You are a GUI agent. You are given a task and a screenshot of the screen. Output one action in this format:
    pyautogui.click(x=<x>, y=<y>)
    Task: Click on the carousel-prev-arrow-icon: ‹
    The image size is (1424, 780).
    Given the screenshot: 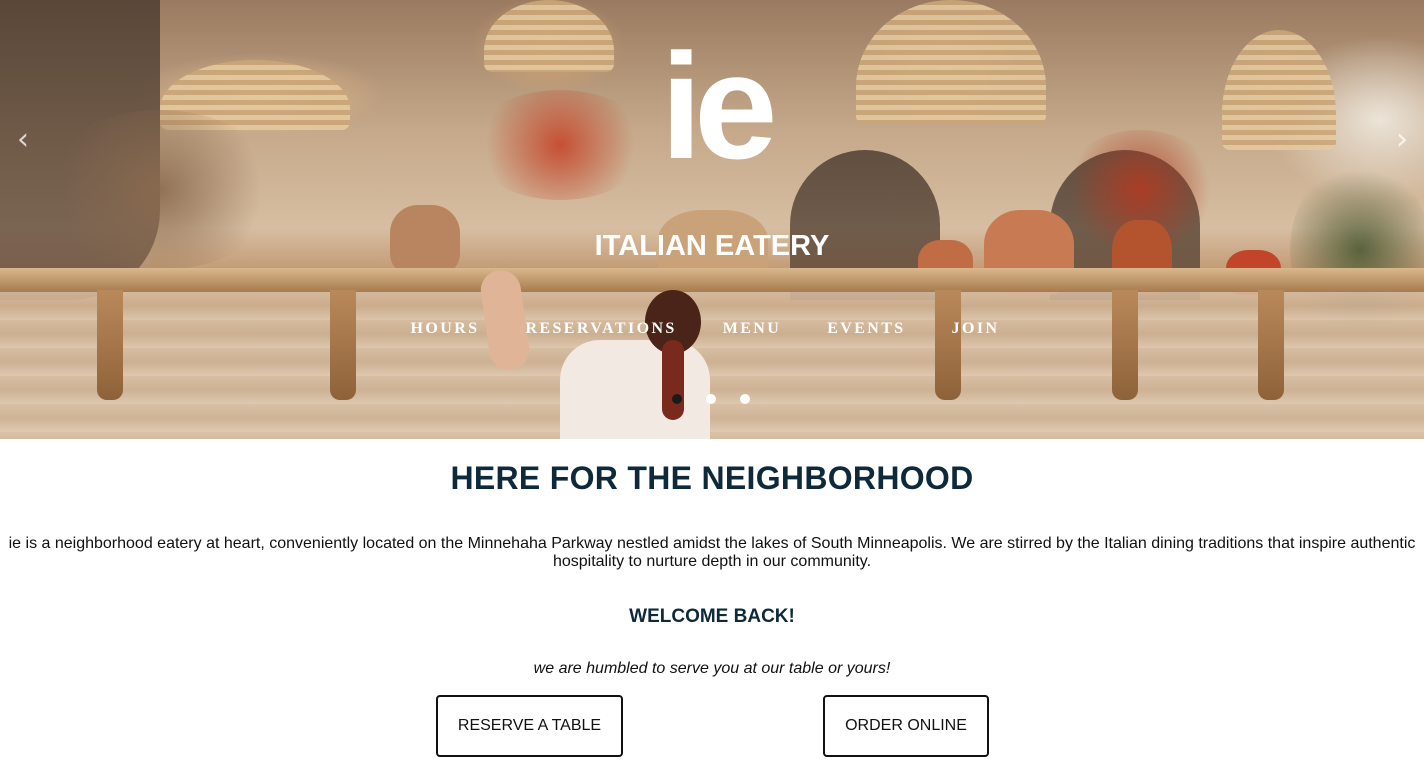 What is the action you would take?
    pyautogui.click(x=23, y=140)
    